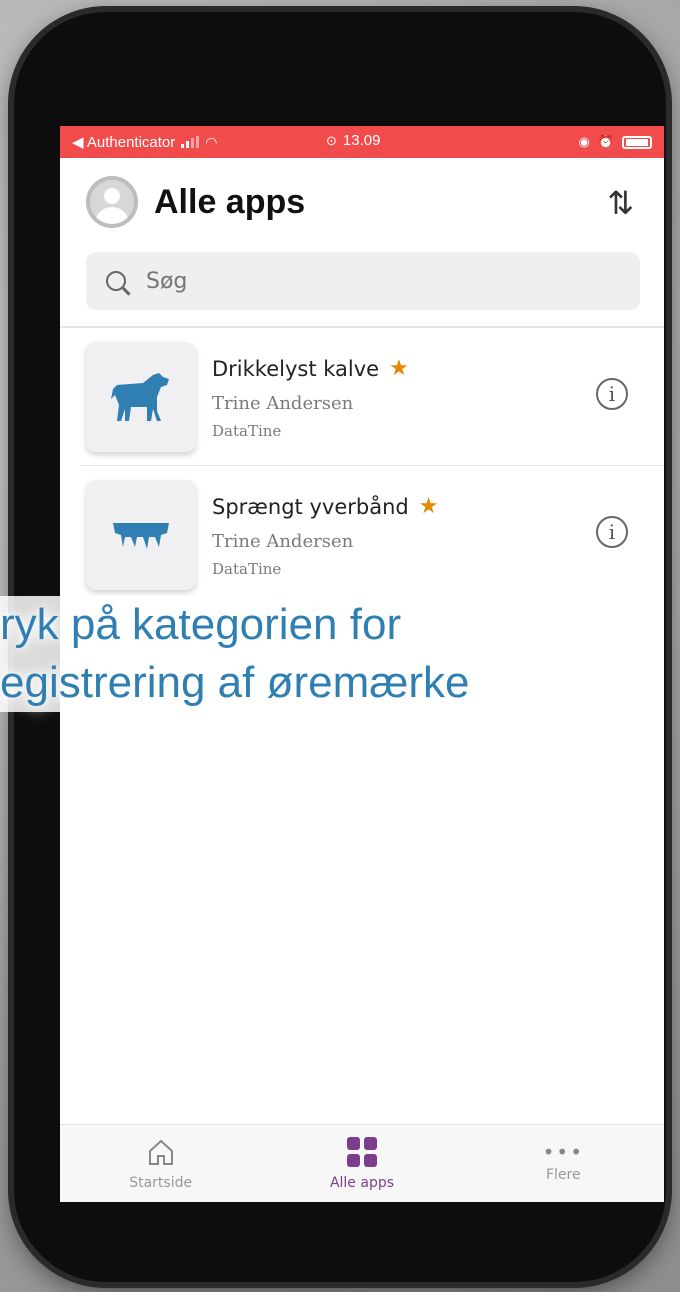  Describe the element at coordinates (204, 625) in the screenshot. I see `caption-line-1: ryk på kategorien for` at that location.